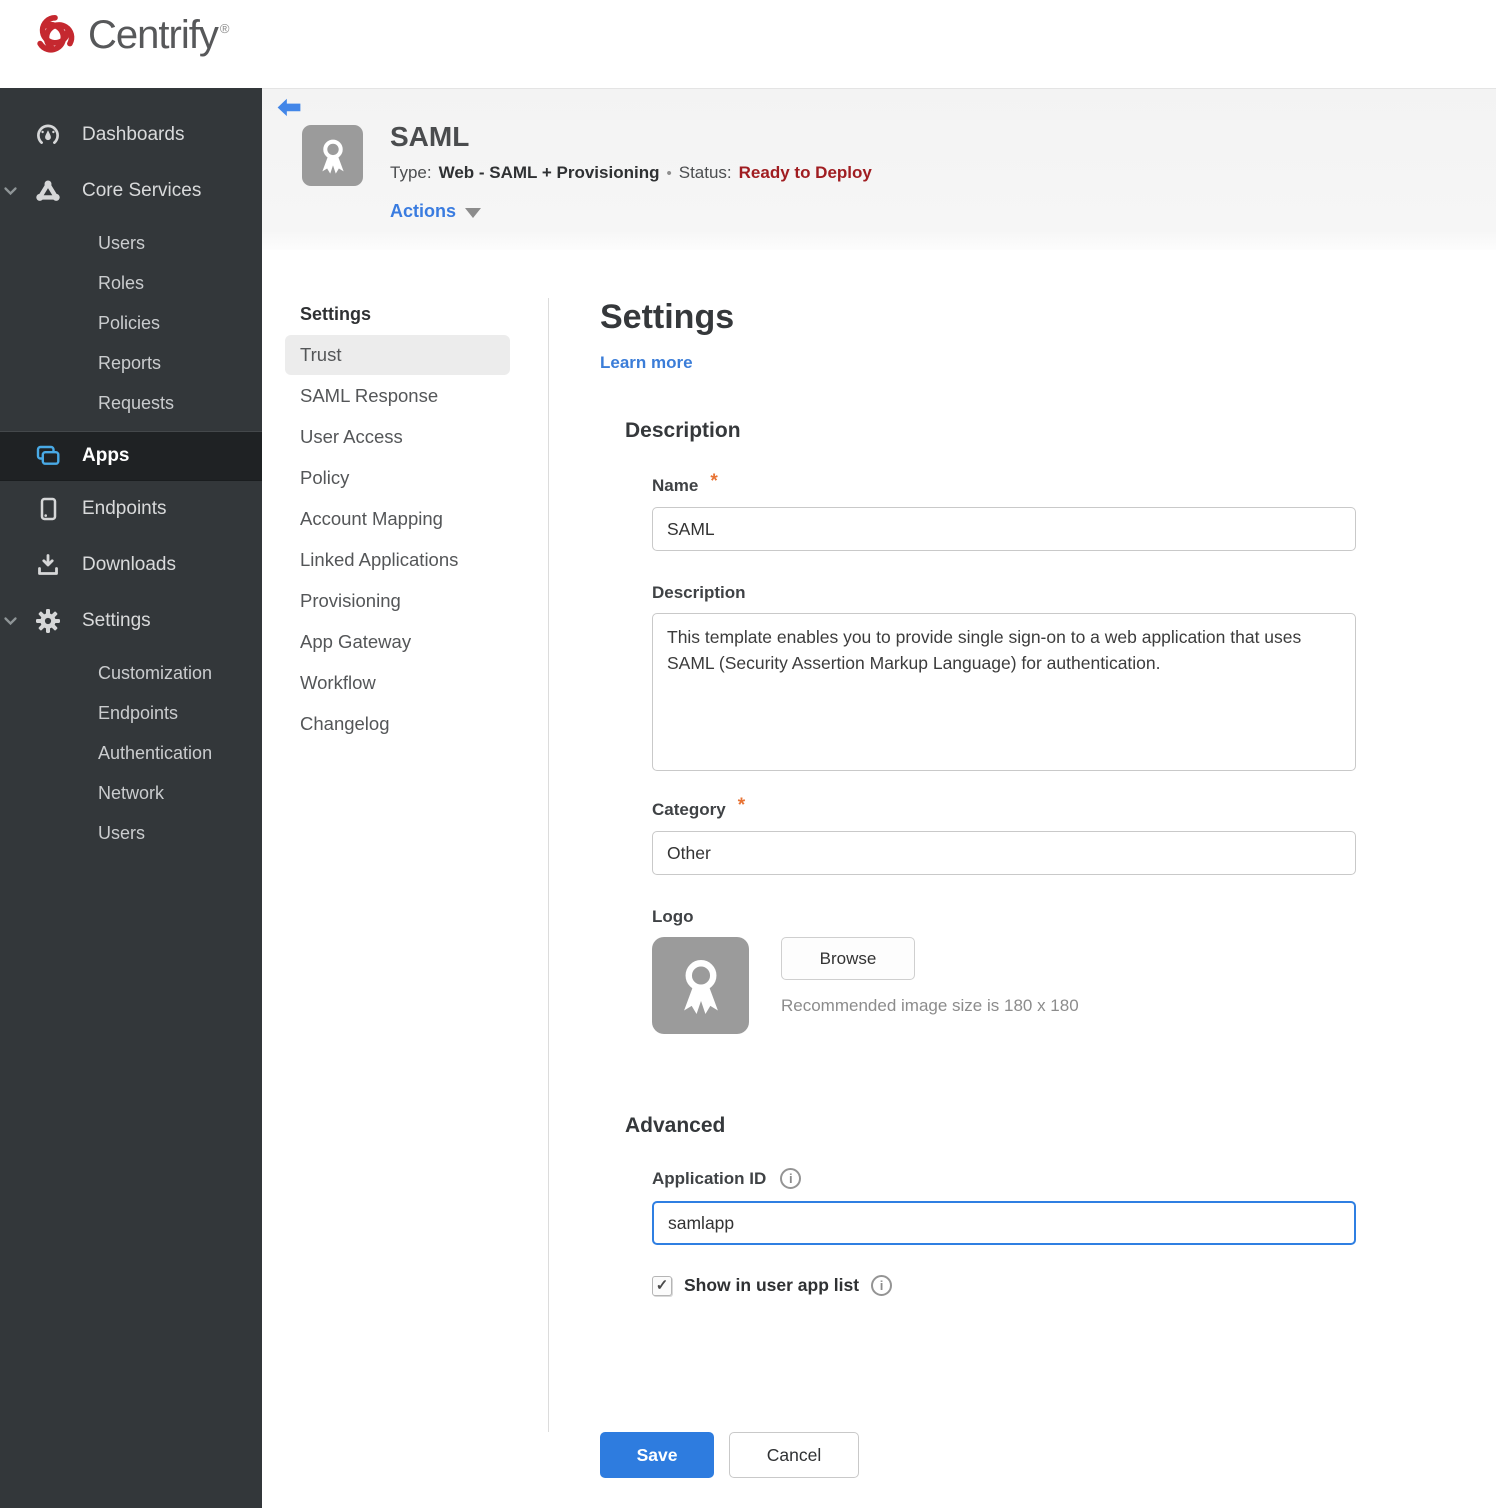  I want to click on logo-label: Logo, so click(673, 916).